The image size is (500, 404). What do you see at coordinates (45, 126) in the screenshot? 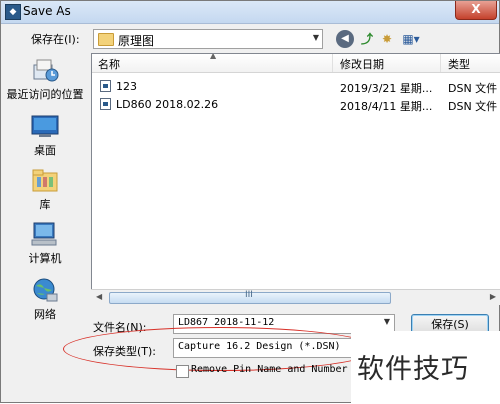
I see `desktop-icon` at bounding box center [45, 126].